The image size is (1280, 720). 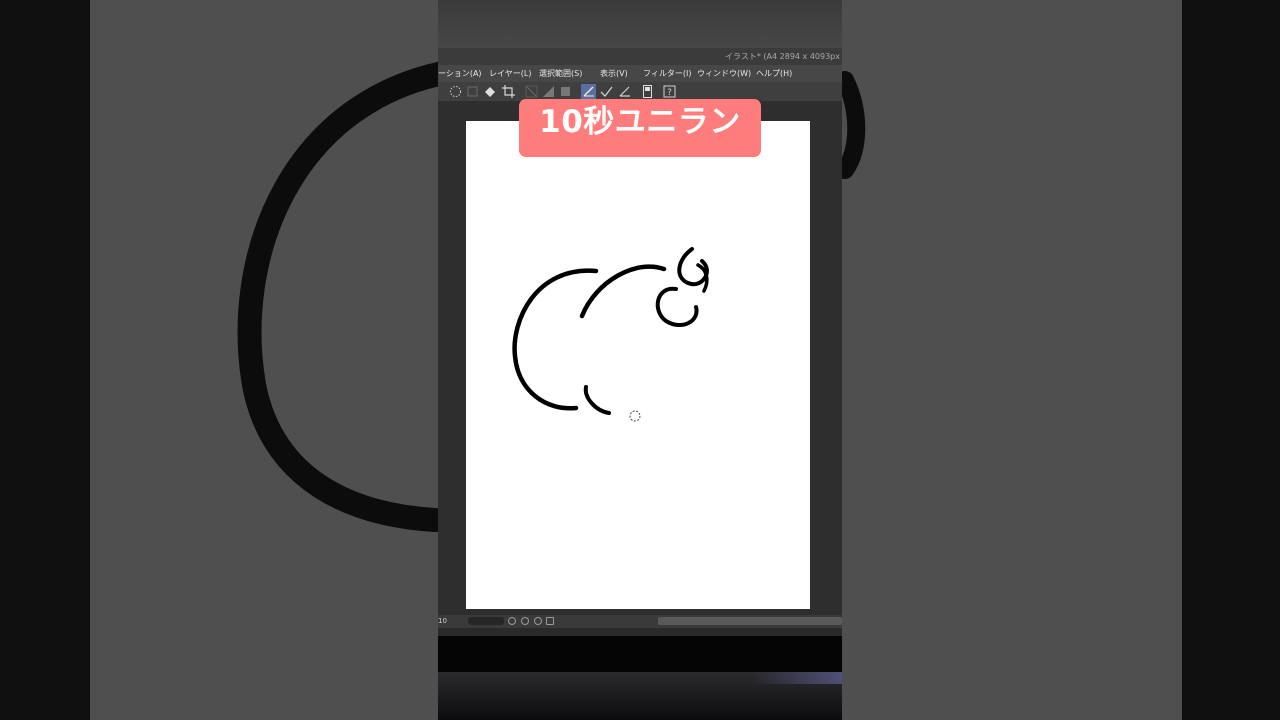 I want to click on gradient-icon, so click(x=548, y=91).